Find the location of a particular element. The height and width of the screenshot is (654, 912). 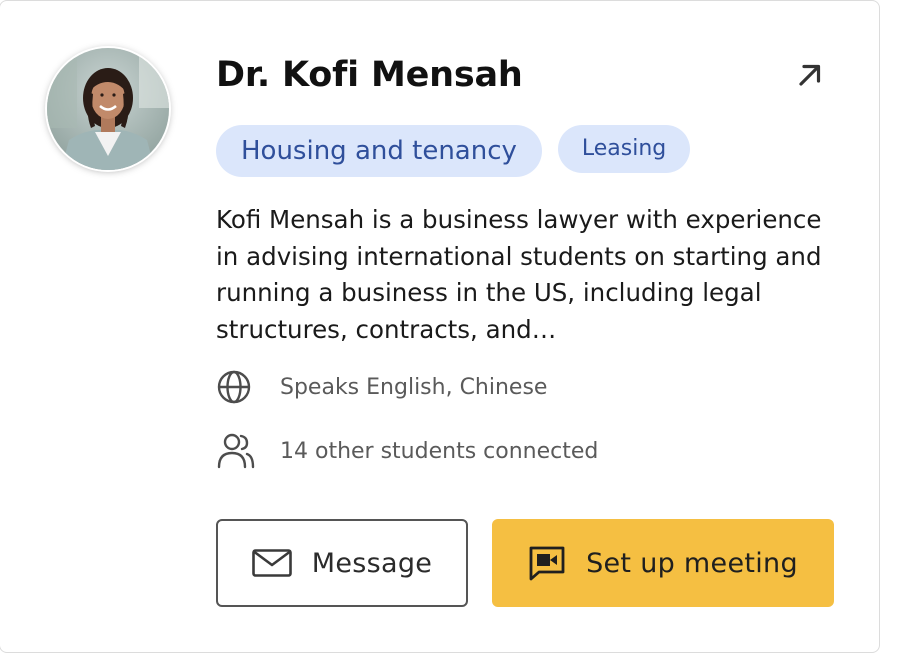

globe-icon is located at coordinates (236, 387).